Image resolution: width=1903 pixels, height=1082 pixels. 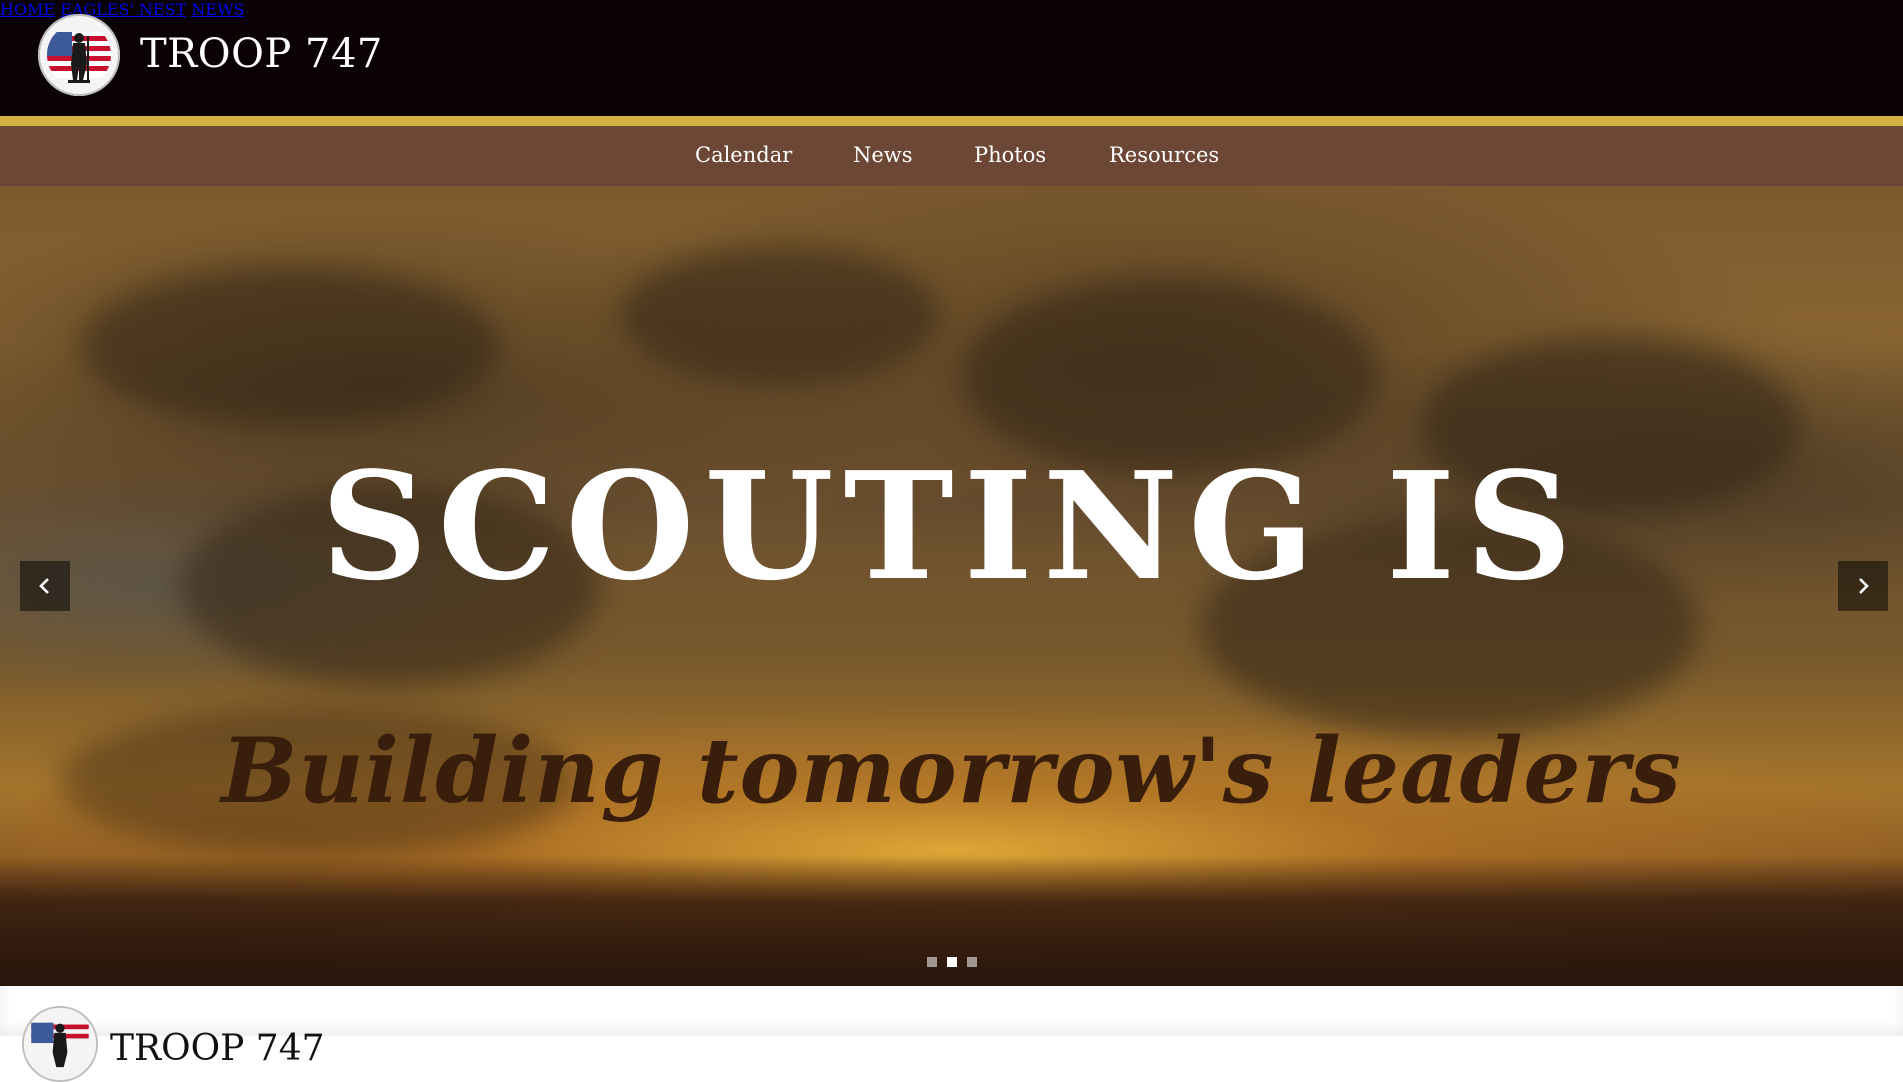 I want to click on nav-news: NEWS, so click(x=217, y=9).